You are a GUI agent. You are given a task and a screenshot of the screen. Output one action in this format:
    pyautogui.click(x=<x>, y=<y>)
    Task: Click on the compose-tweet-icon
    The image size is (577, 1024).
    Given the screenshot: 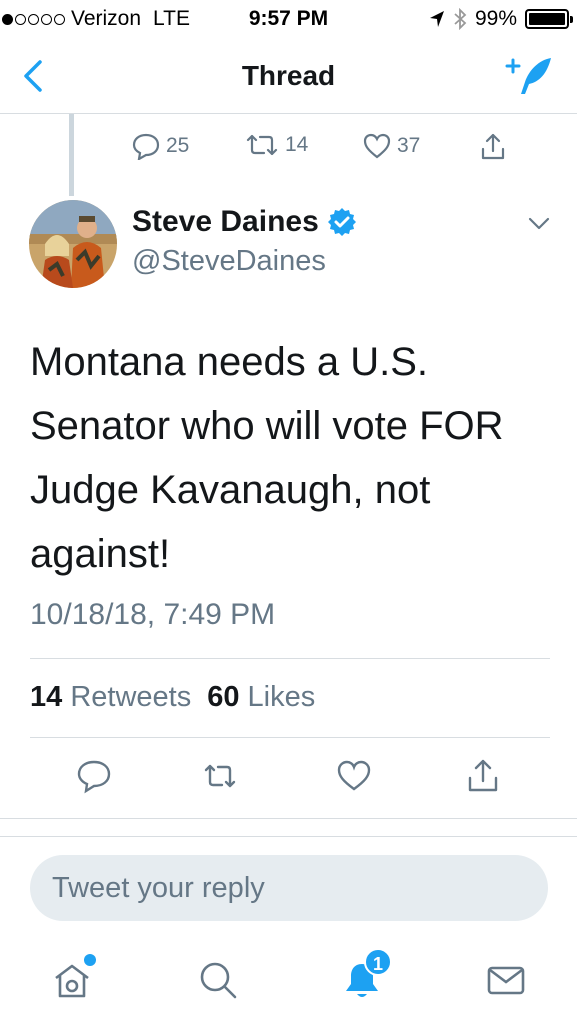 What is the action you would take?
    pyautogui.click(x=531, y=76)
    